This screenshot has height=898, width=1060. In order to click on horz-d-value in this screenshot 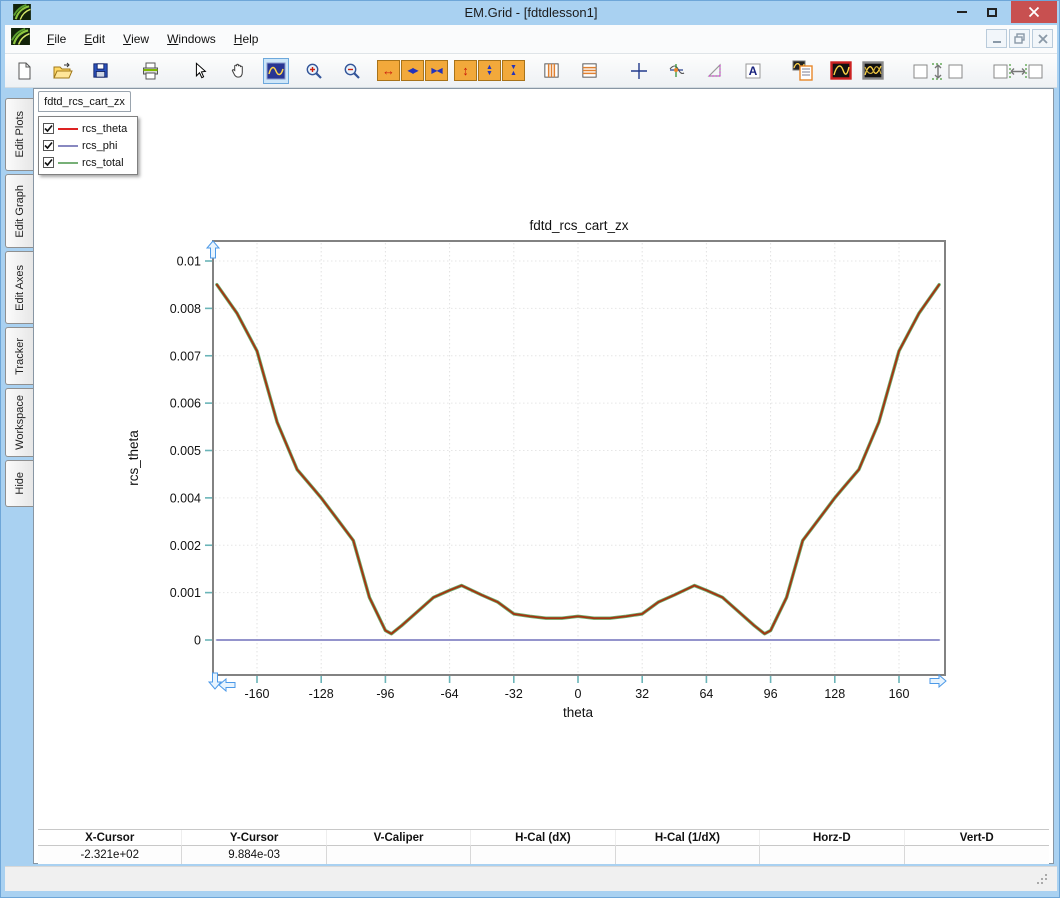, I will do `click(832, 855)`.